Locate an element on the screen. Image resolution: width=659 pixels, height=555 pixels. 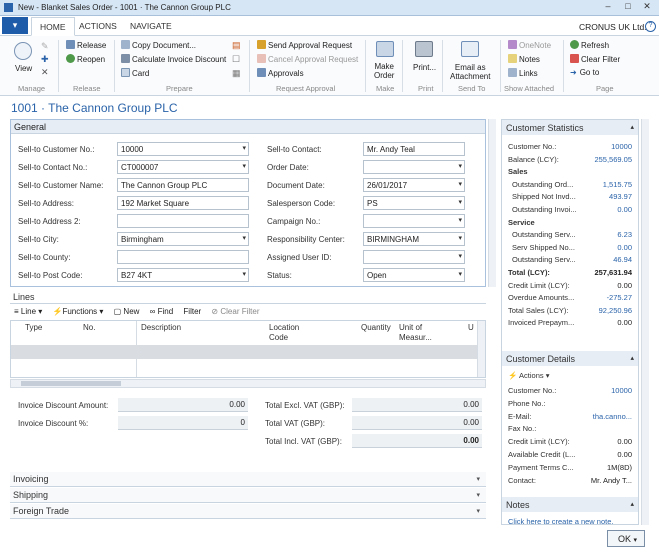
left-field: The Cannon Group PLC is located at coordinates (183, 185).